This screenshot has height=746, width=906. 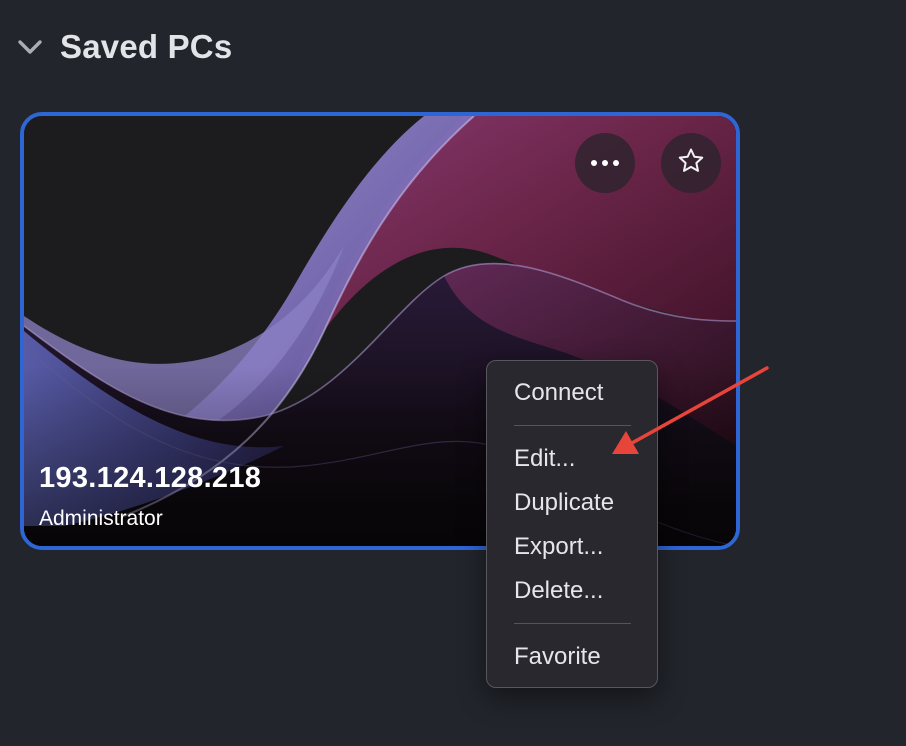 What do you see at coordinates (30, 47) in the screenshot?
I see `chevron-down-icon` at bounding box center [30, 47].